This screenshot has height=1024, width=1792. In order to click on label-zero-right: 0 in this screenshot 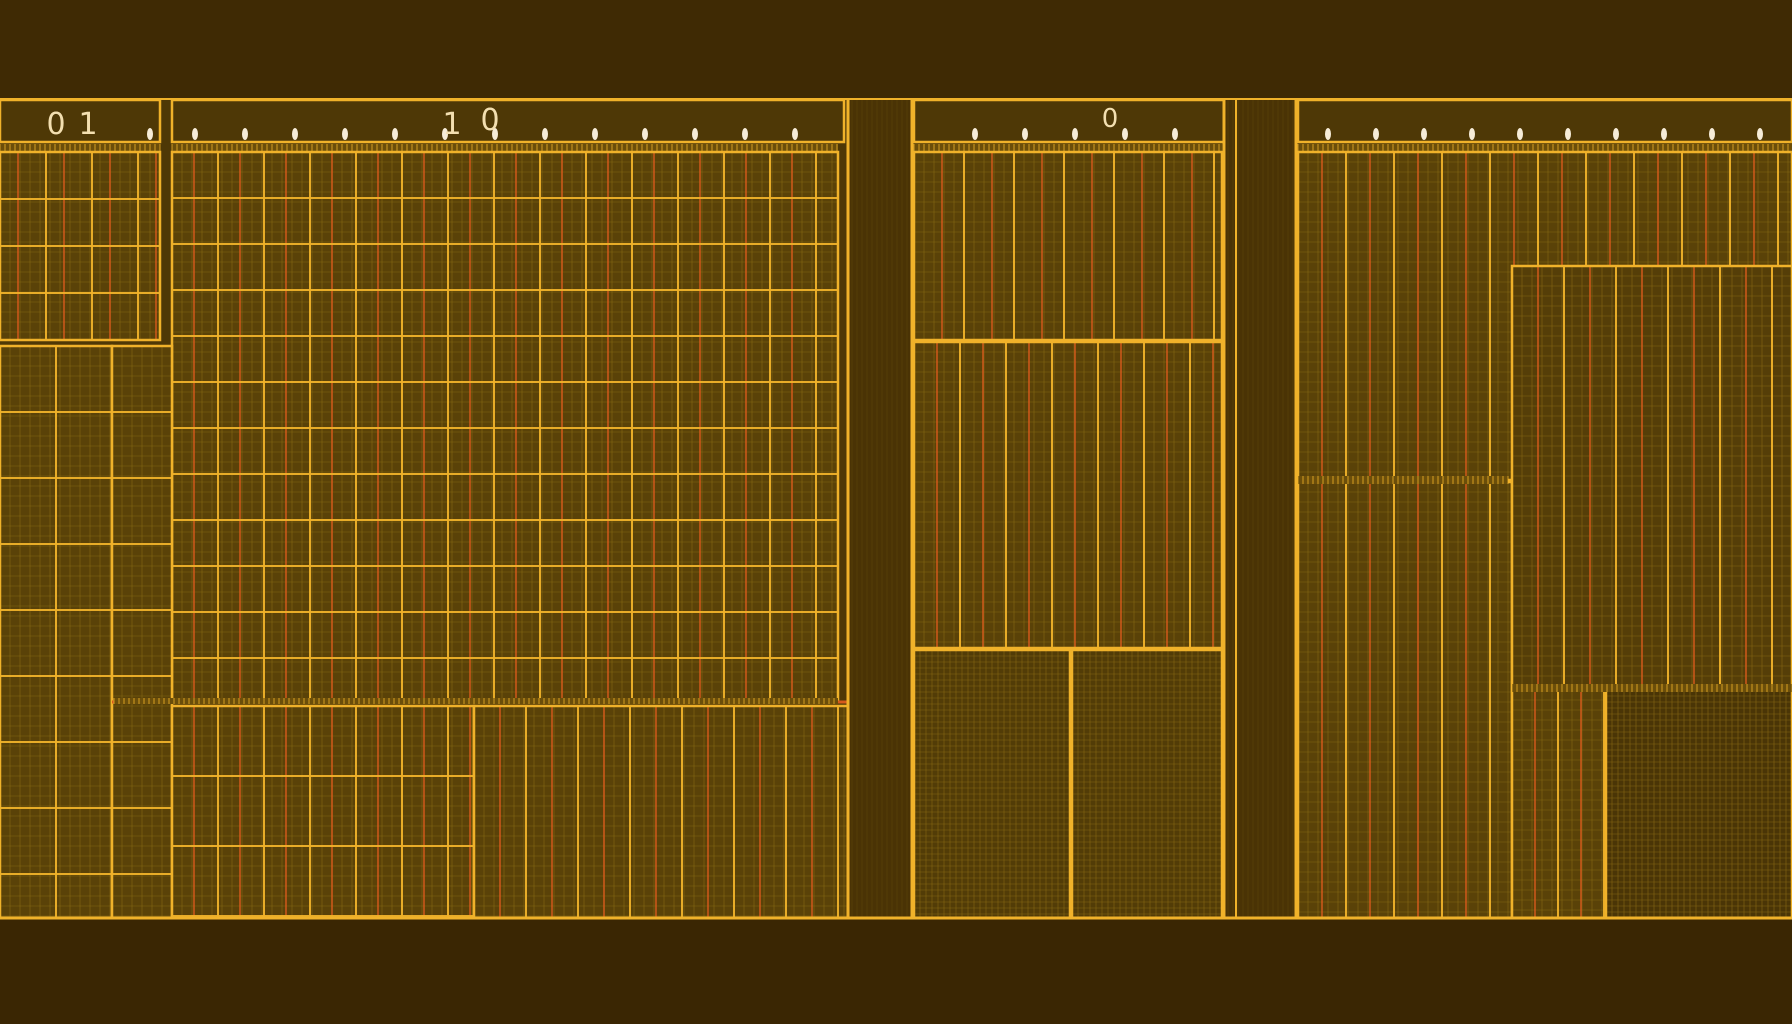, I will do `click(1110, 119)`.